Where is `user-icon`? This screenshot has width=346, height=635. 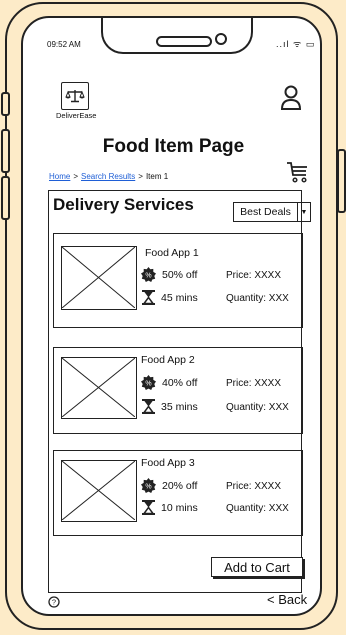 user-icon is located at coordinates (291, 100).